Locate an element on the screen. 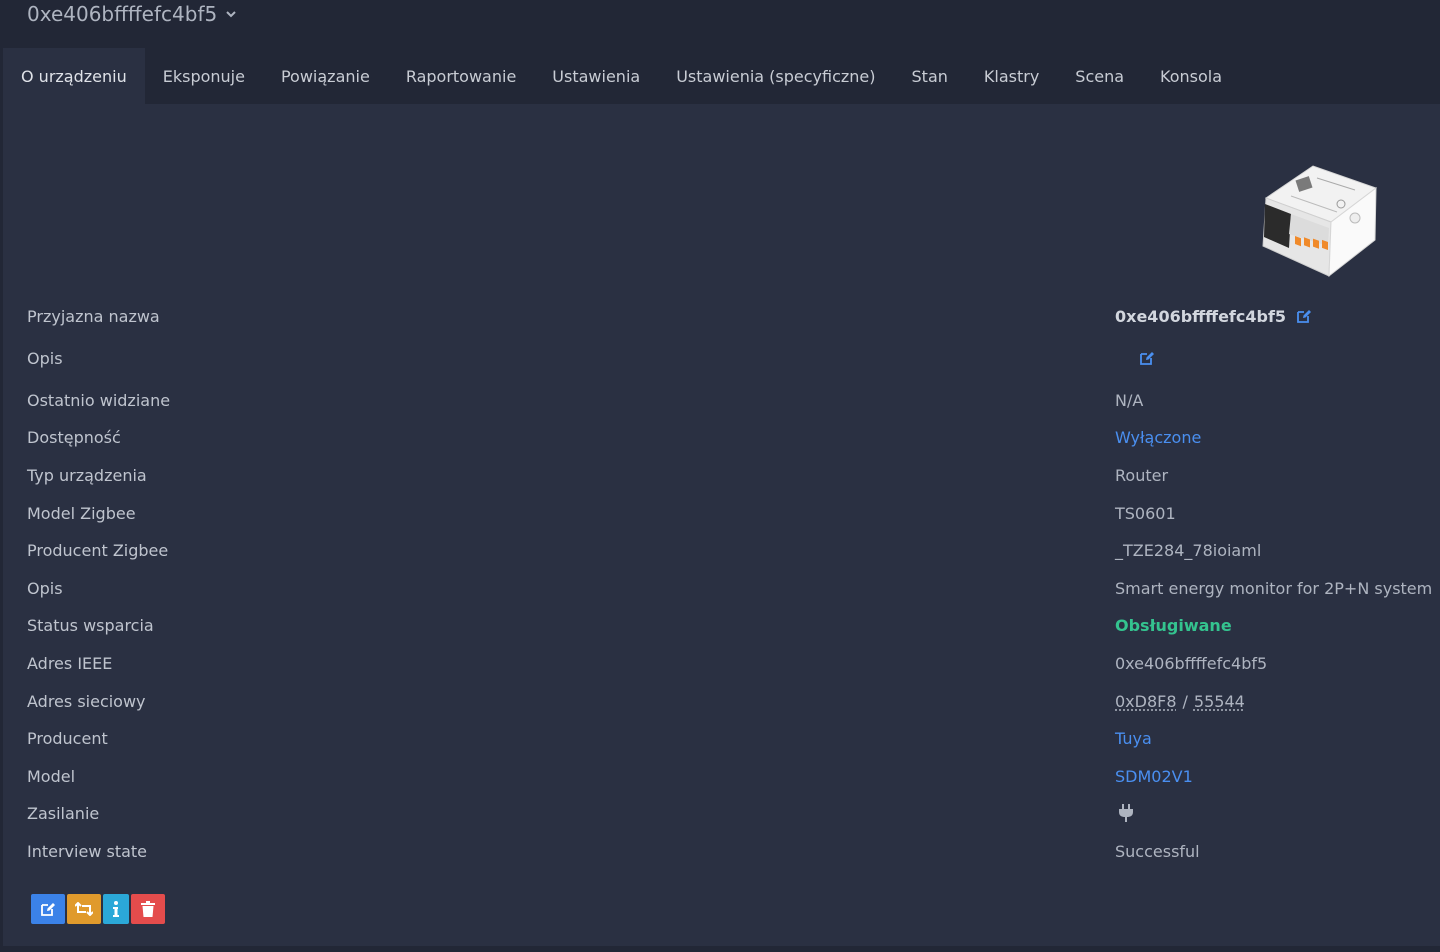 The image size is (1440, 952). info-button is located at coordinates (116, 909).